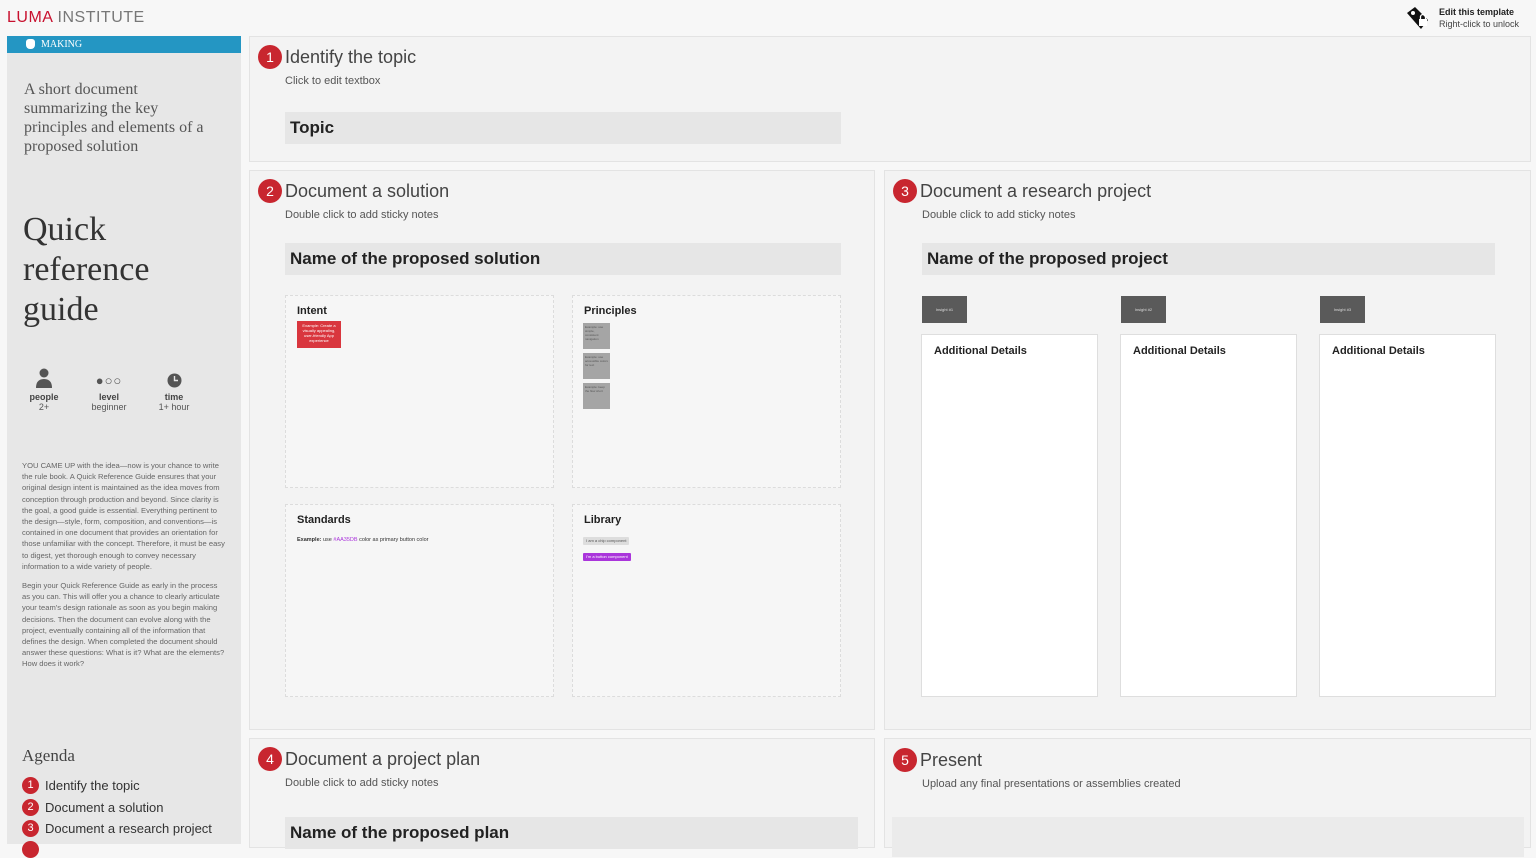  I want to click on meta-people-value: 2+, so click(44, 407).